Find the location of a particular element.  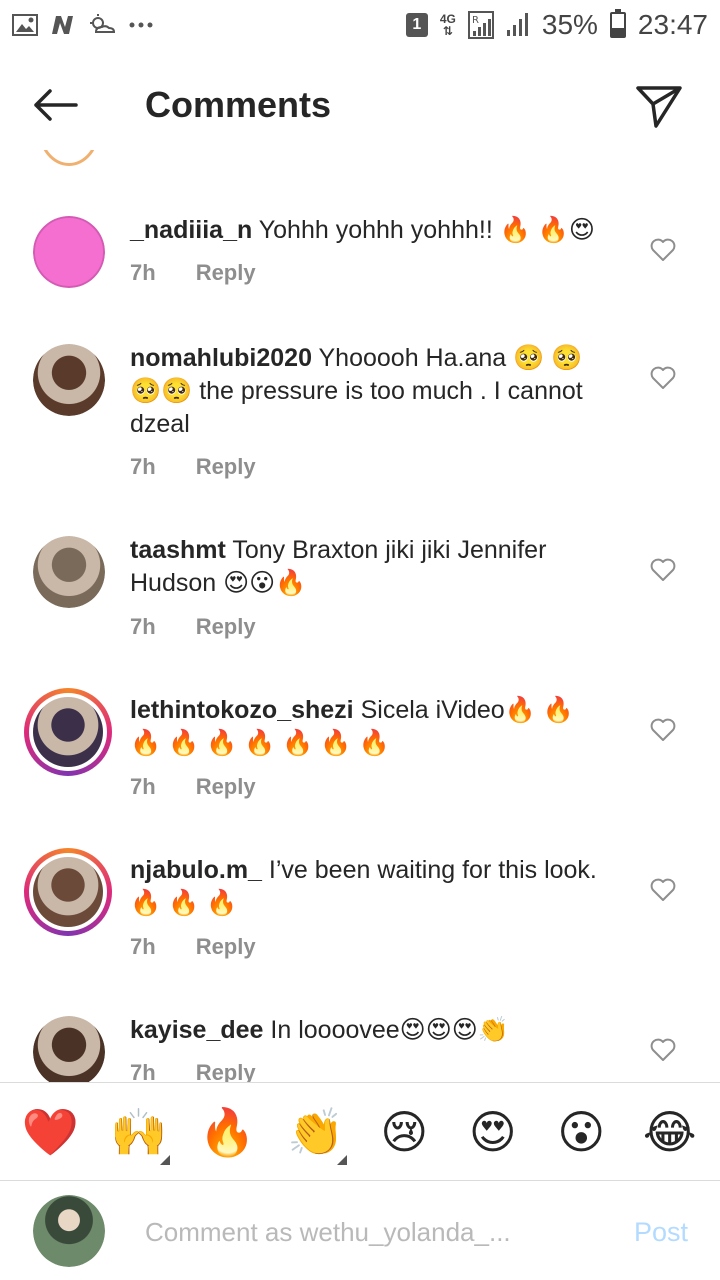

clock: 23:47 is located at coordinates (672, 24).